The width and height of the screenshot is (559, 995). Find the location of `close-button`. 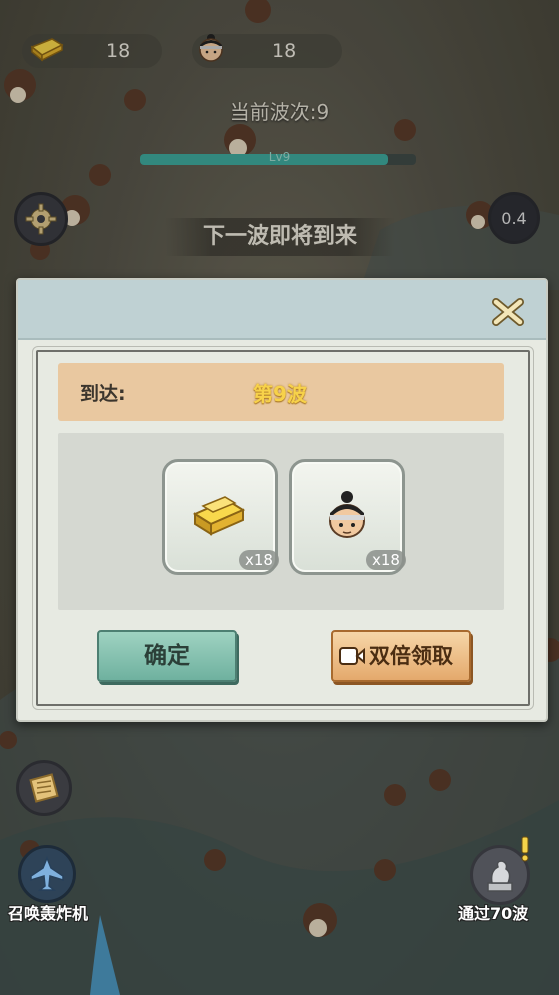

close-button is located at coordinates (508, 312).